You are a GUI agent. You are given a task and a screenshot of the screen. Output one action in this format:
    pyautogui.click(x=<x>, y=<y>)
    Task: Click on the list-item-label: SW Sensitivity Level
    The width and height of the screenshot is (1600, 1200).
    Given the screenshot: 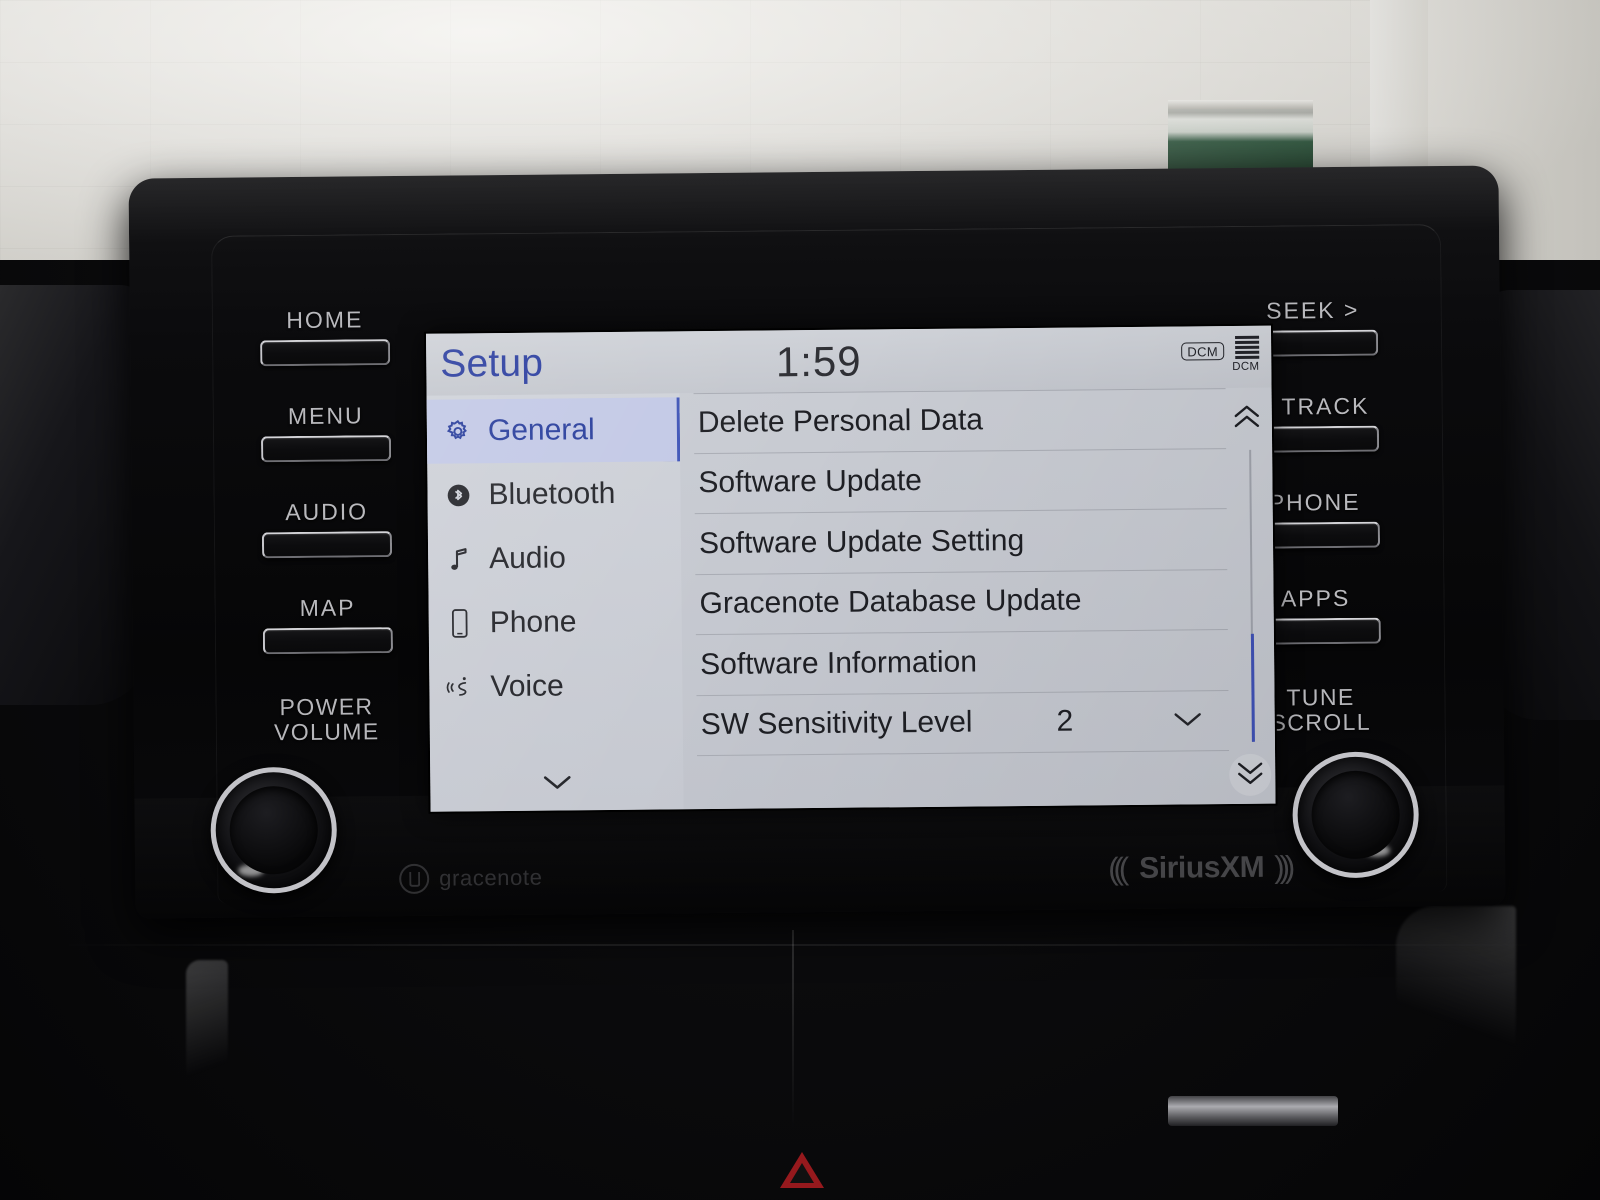 What is the action you would take?
    pyautogui.click(x=836, y=723)
    